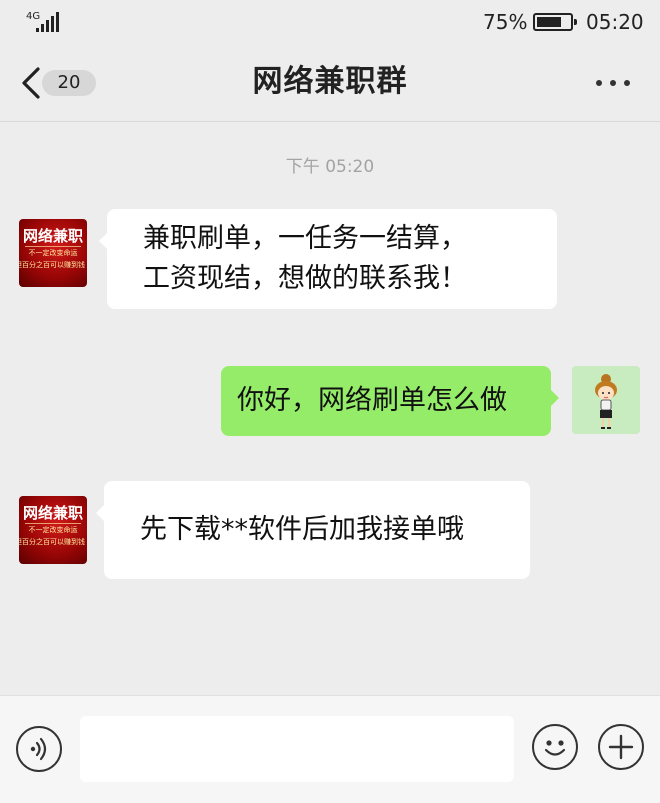 Image resolution: width=660 pixels, height=803 pixels. What do you see at coordinates (330, 167) in the screenshot?
I see `message-timestamp: 下午 05:20` at bounding box center [330, 167].